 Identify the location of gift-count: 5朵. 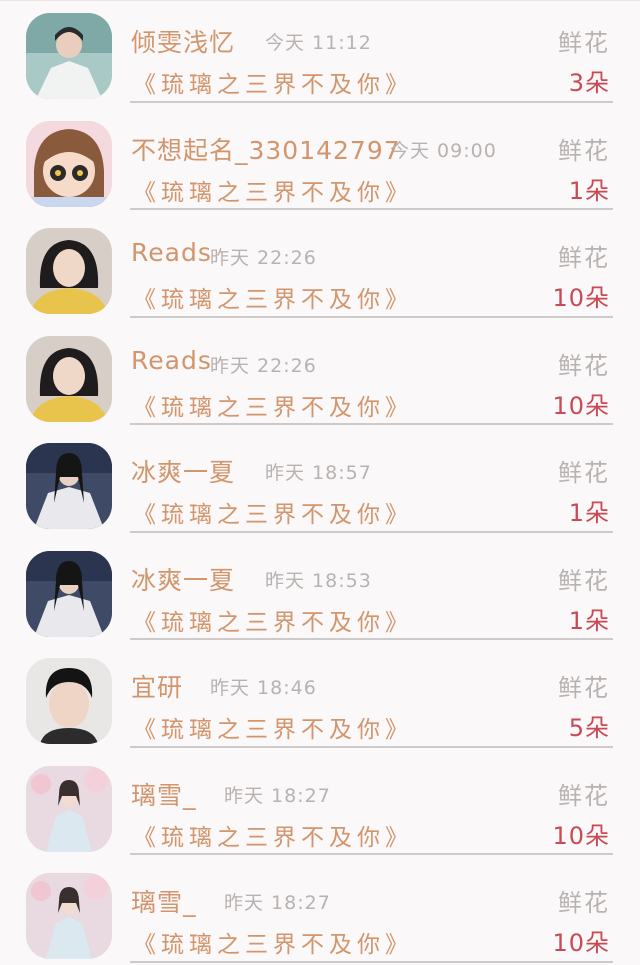
(589, 728).